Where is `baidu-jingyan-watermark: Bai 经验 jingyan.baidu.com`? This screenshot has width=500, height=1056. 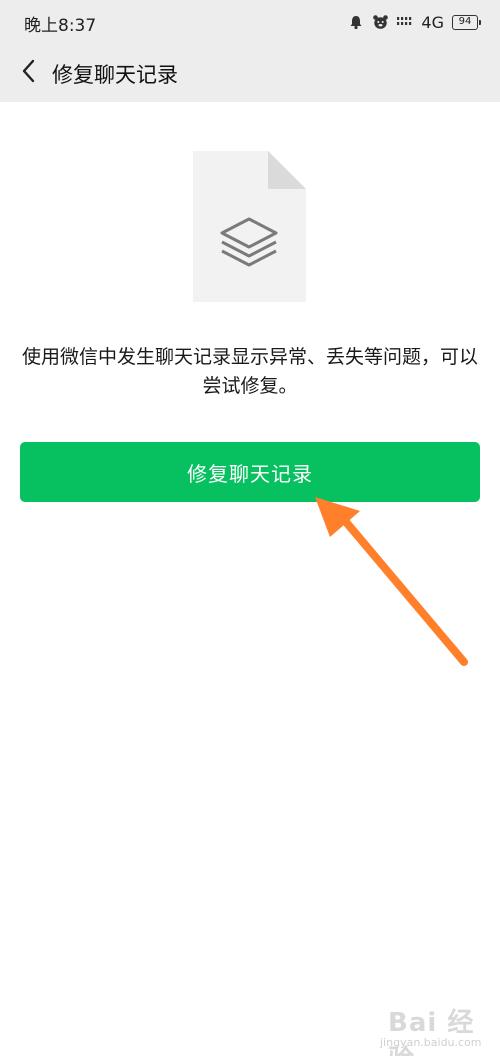 baidu-jingyan-watermark: Bai 经验 jingyan.baidu.com is located at coordinates (422, 1028).